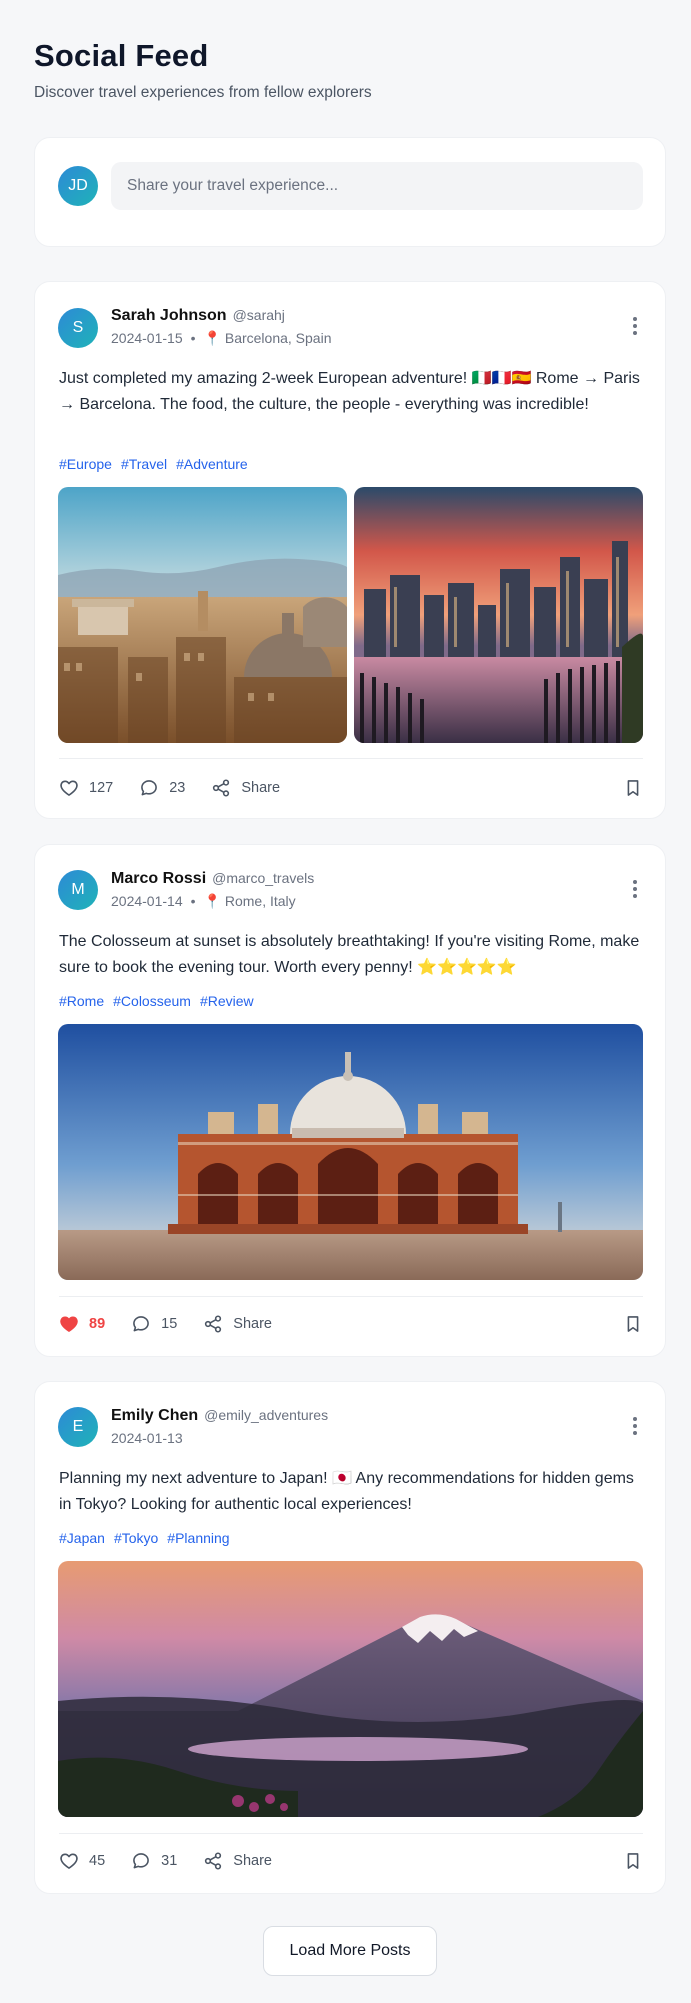 The height and width of the screenshot is (2003, 691). Describe the element at coordinates (144, 464) in the screenshot. I see `hashtag: #Travel` at that location.